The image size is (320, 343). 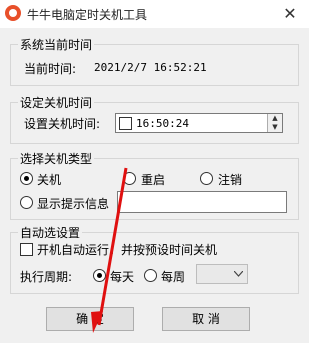 I want to click on shutdown-type-group-title: 选择关机类型, so click(x=56, y=158).